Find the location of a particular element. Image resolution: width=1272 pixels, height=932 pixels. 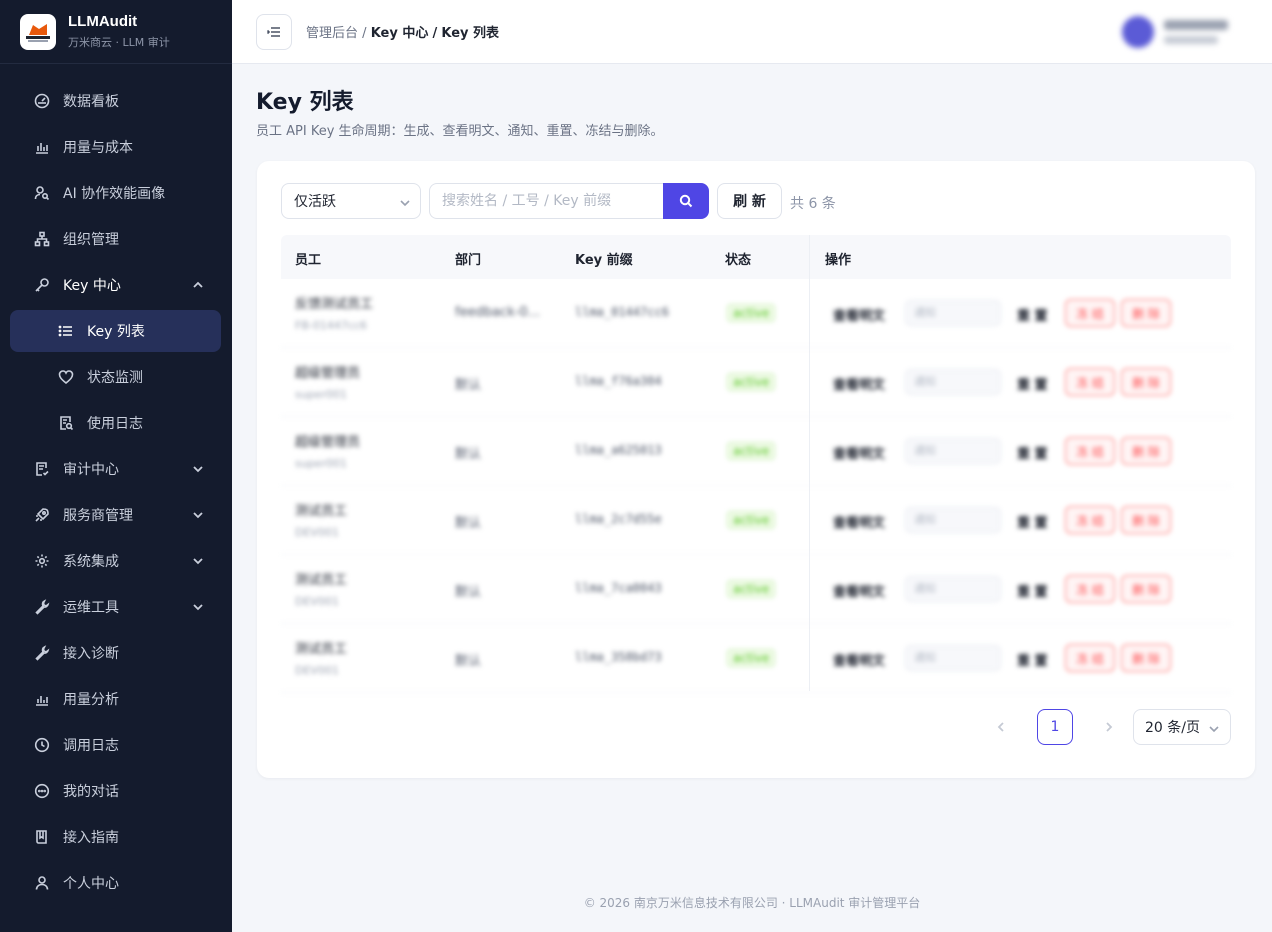

diagnose-icon is located at coordinates (42, 653).